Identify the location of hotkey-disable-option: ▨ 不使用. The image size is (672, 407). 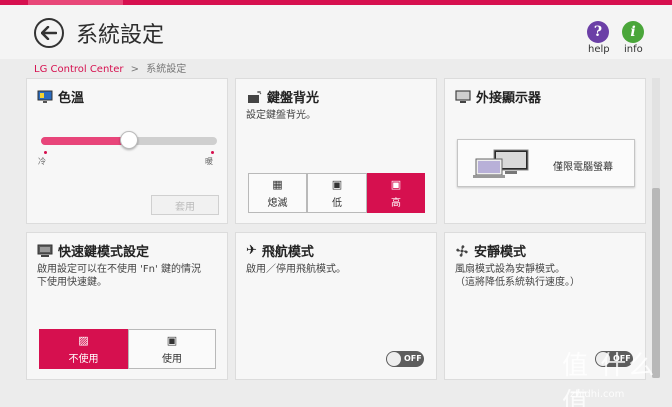
(83, 349).